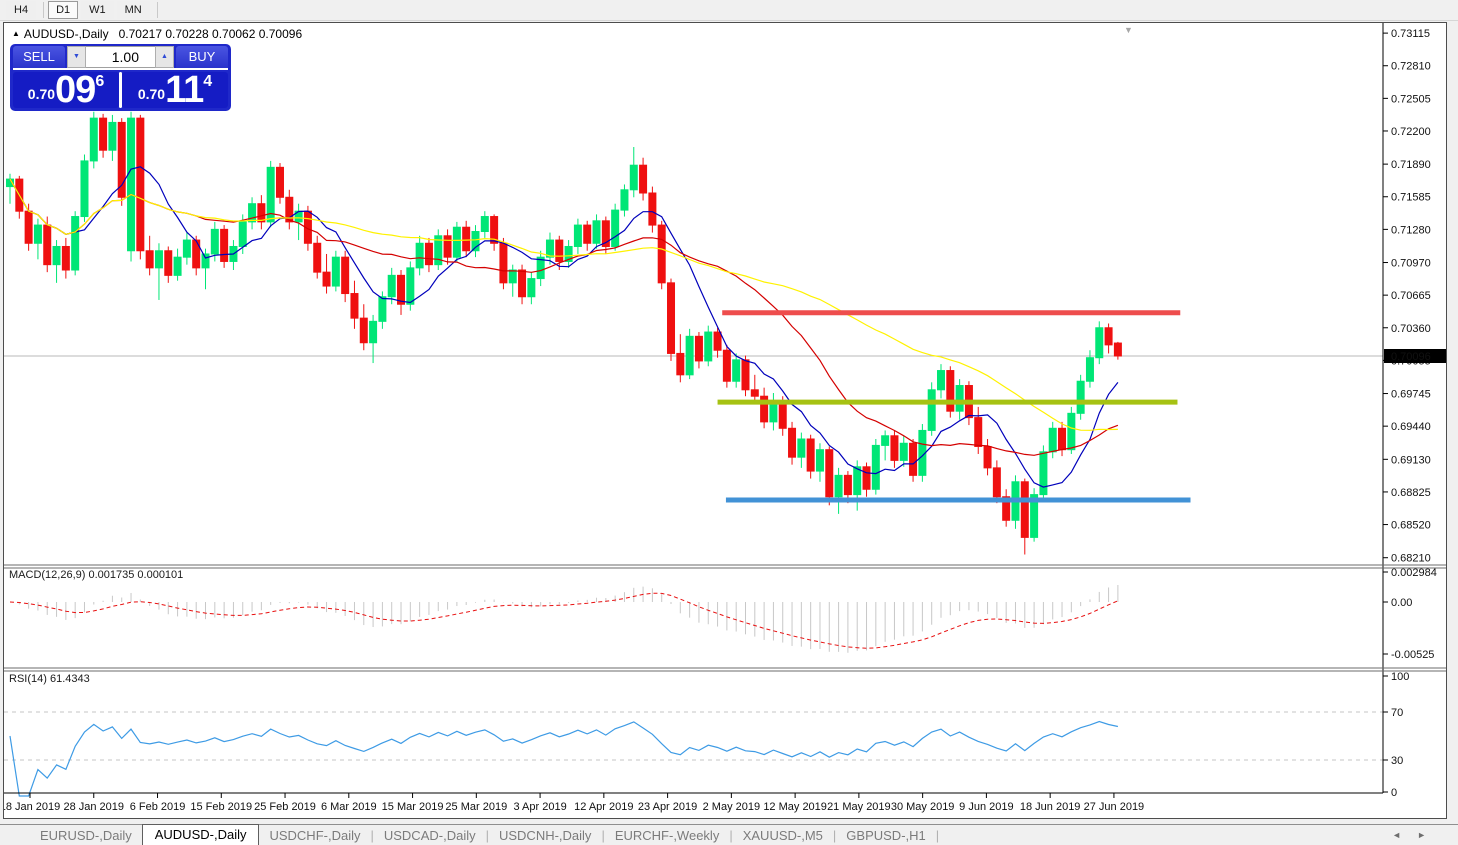 The image size is (1458, 845). I want to click on timeframe-toolbar: H4 D1 W1 MN, so click(729, 10).